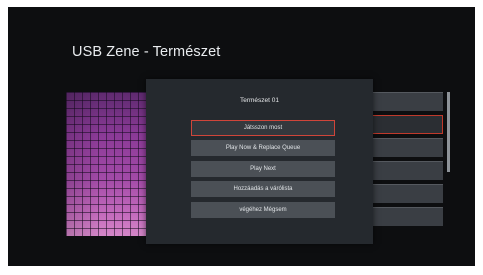 The width and height of the screenshot is (483, 275). Describe the element at coordinates (146, 52) in the screenshot. I see `page-title: USB Zene - Természet` at that location.